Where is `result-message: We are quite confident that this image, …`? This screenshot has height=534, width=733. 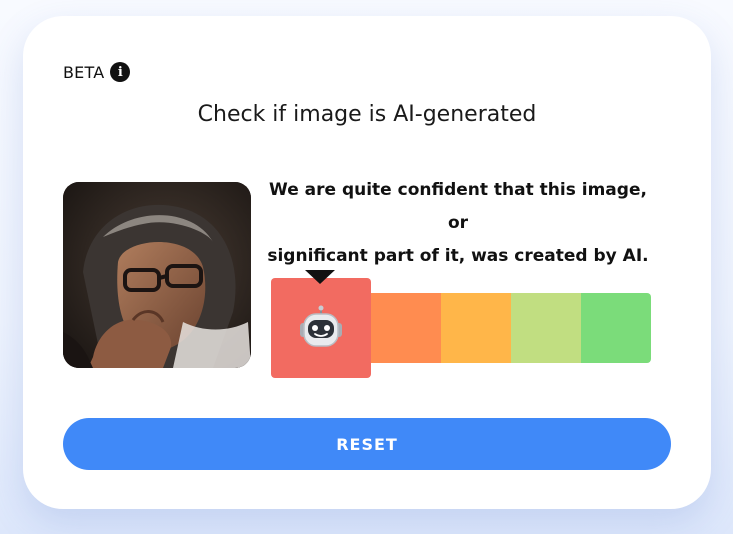
result-message: We are quite confident that this image, … is located at coordinates (458, 223).